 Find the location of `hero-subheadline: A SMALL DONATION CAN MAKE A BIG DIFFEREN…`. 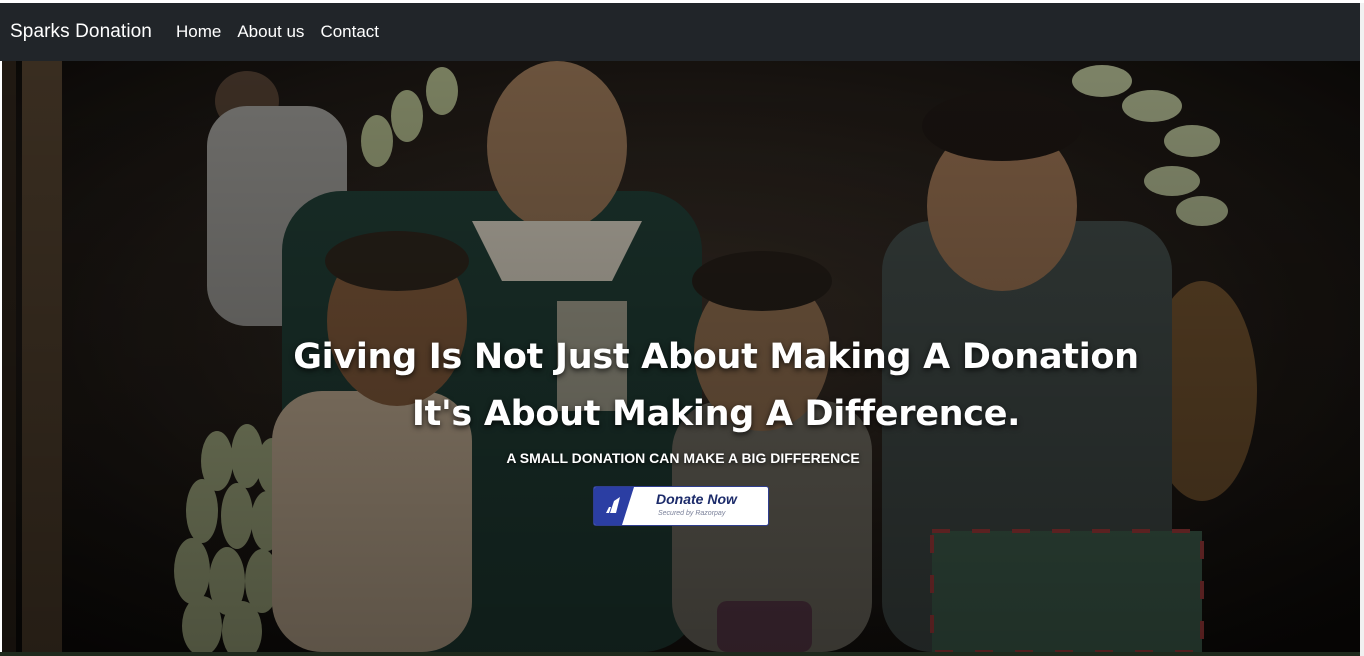

hero-subheadline: A SMALL DONATION CAN MAKE A BIG DIFFEREN… is located at coordinates (683, 458).